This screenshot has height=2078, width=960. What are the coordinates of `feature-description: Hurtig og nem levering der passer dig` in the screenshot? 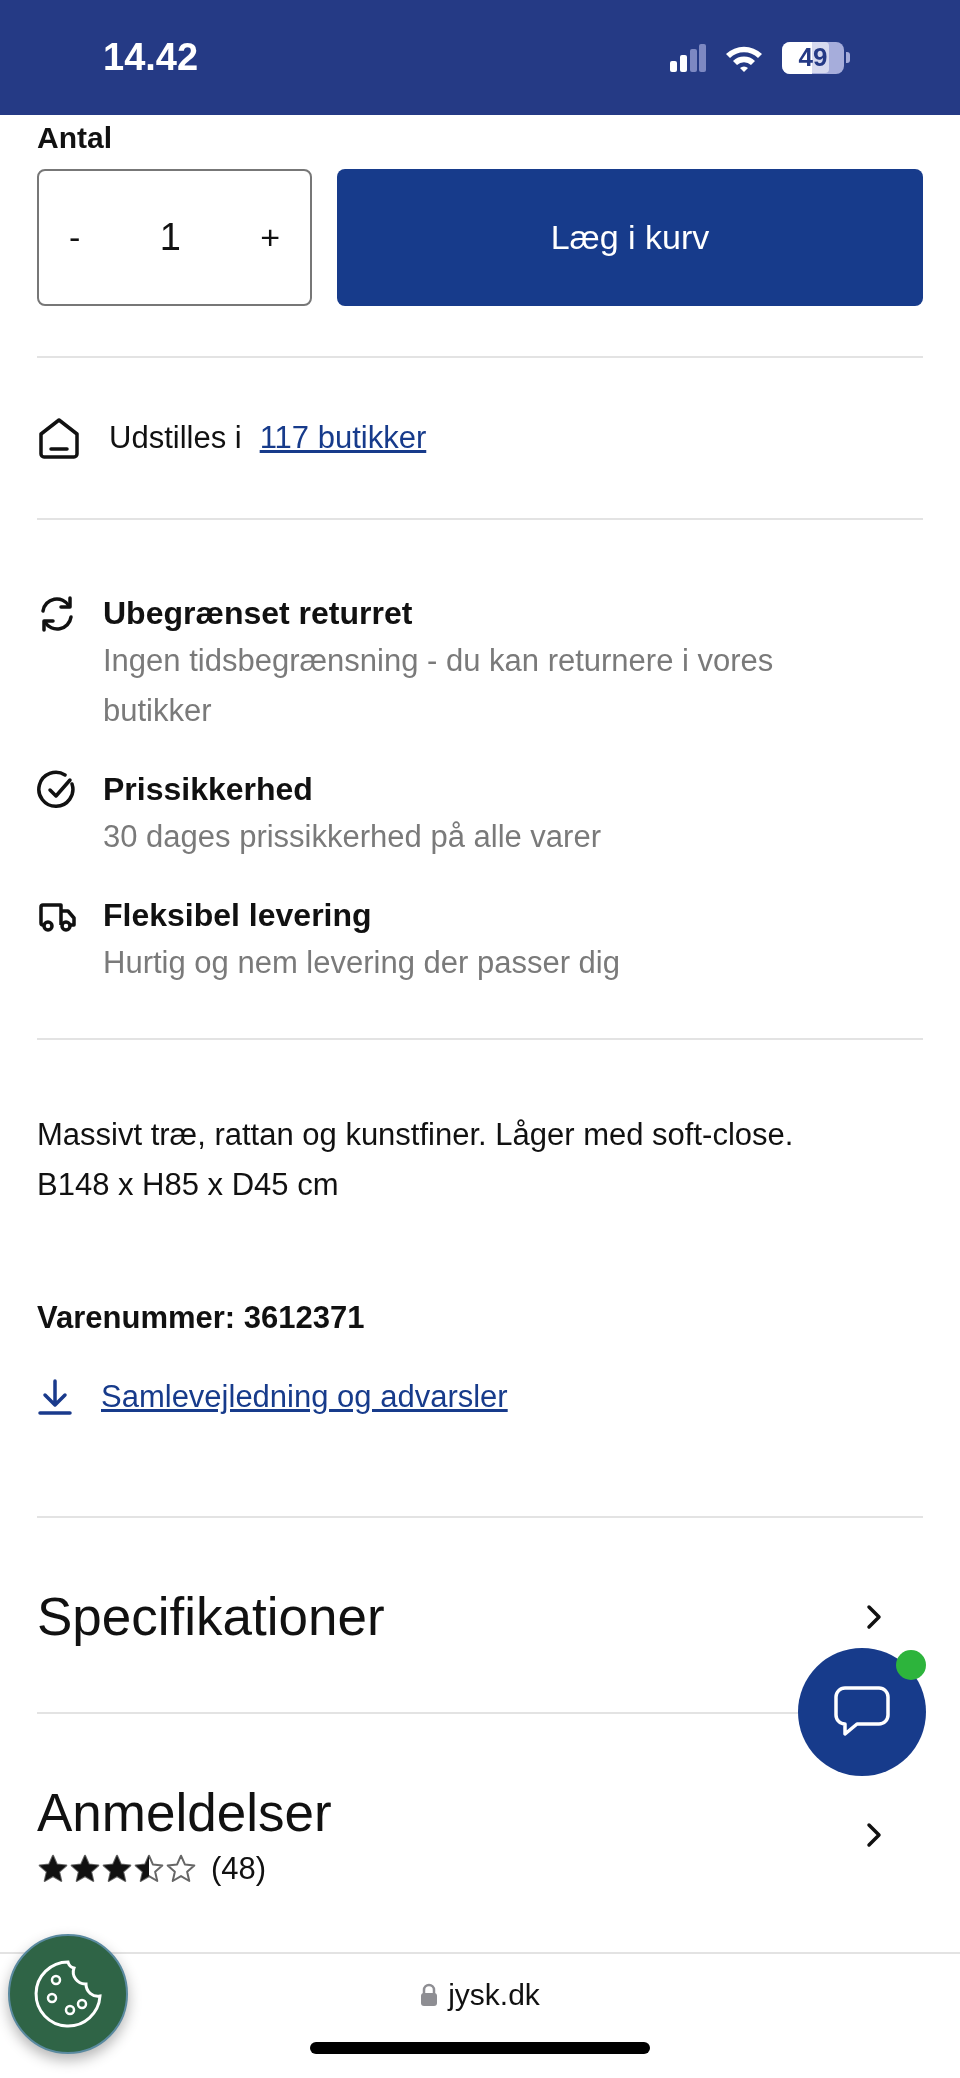 It's located at (362, 963).